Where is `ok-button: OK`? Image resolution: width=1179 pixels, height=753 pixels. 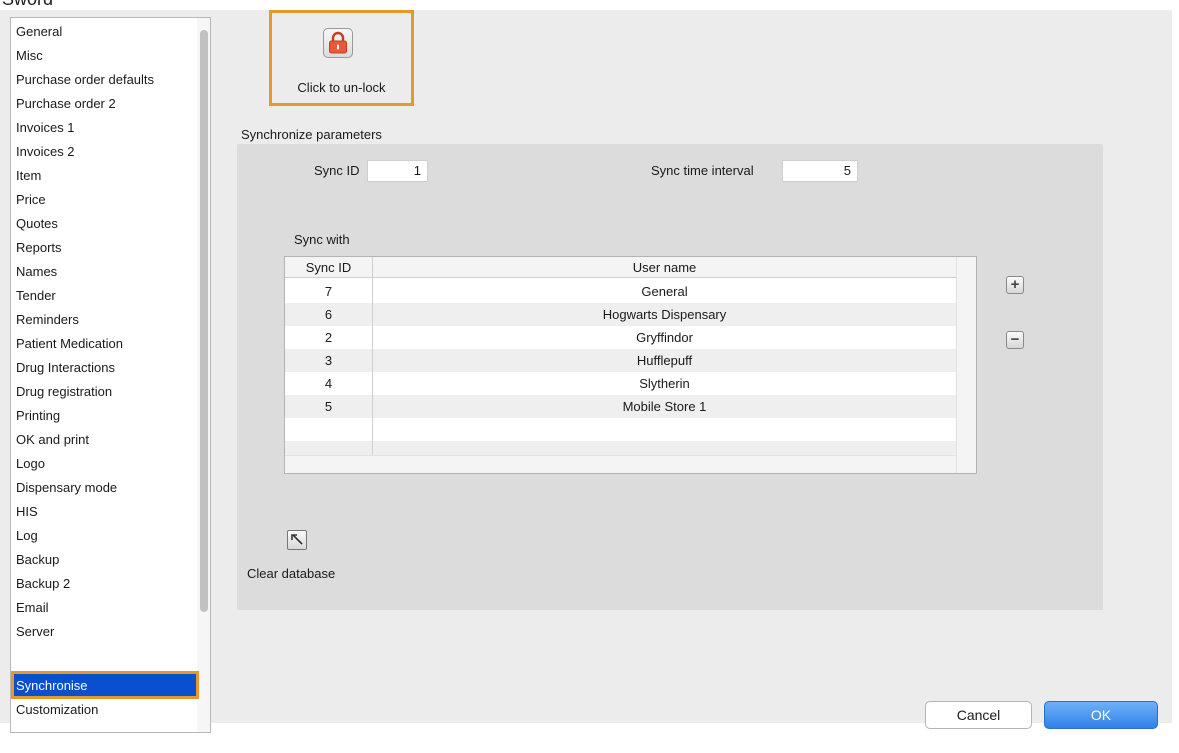
ok-button: OK is located at coordinates (1101, 715).